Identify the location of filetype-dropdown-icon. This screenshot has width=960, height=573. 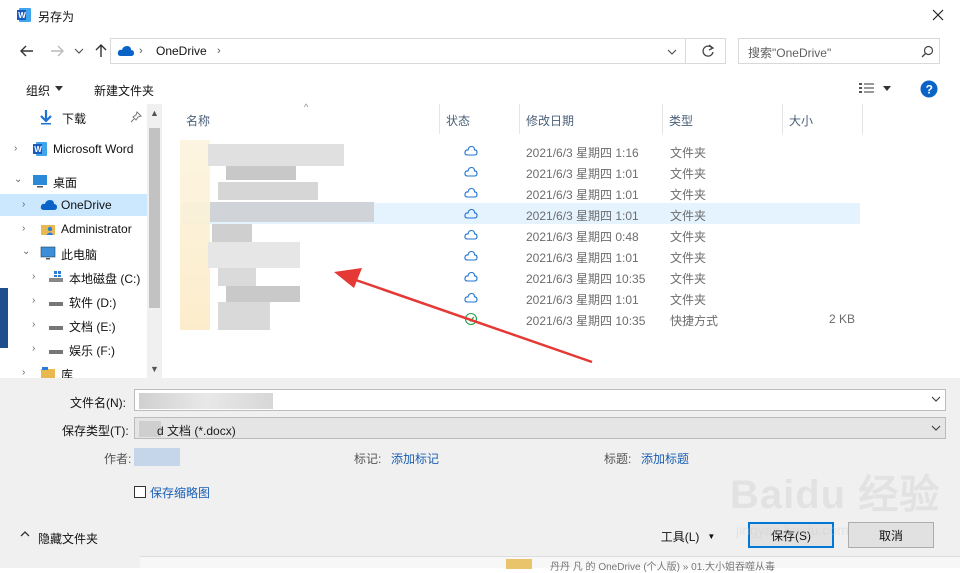
(936, 428).